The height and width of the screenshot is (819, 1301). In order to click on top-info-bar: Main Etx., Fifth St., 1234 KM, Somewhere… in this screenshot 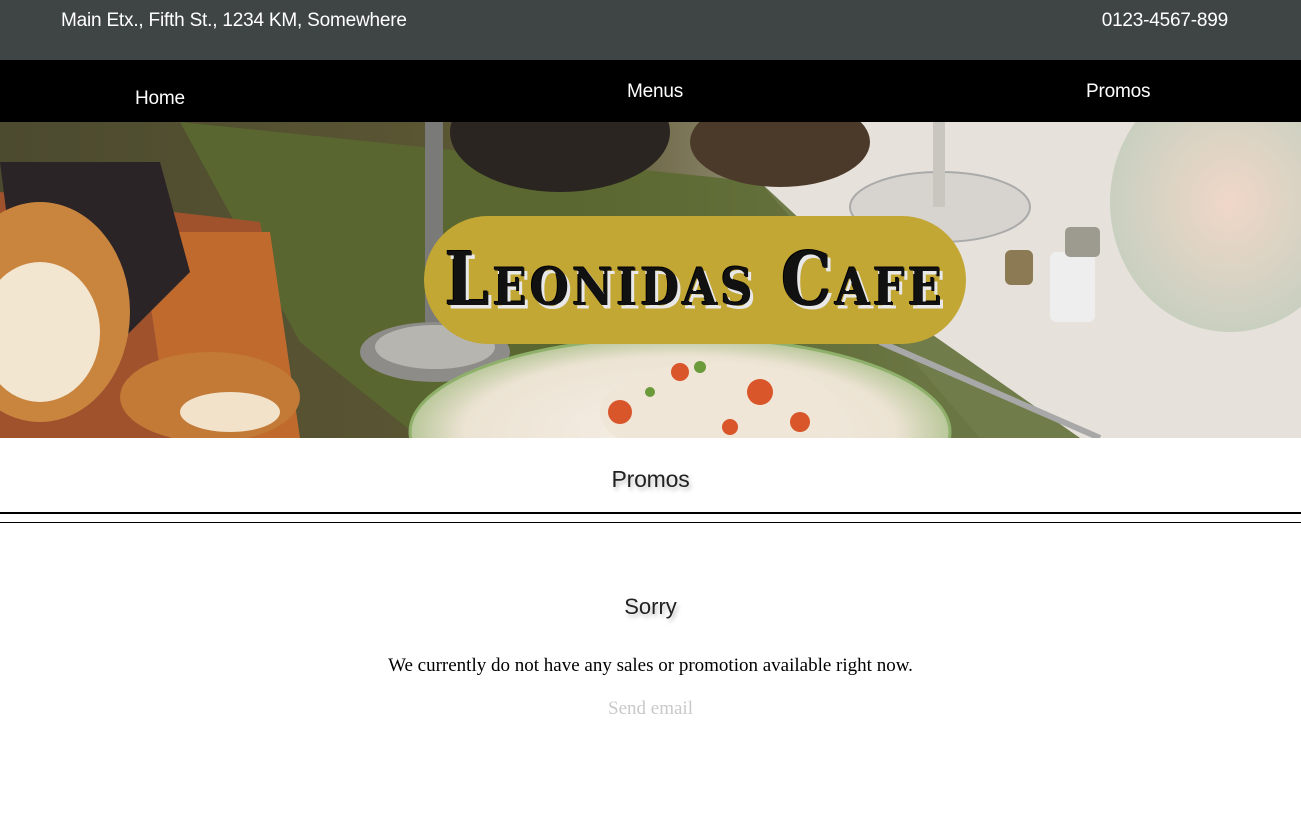, I will do `click(650, 30)`.